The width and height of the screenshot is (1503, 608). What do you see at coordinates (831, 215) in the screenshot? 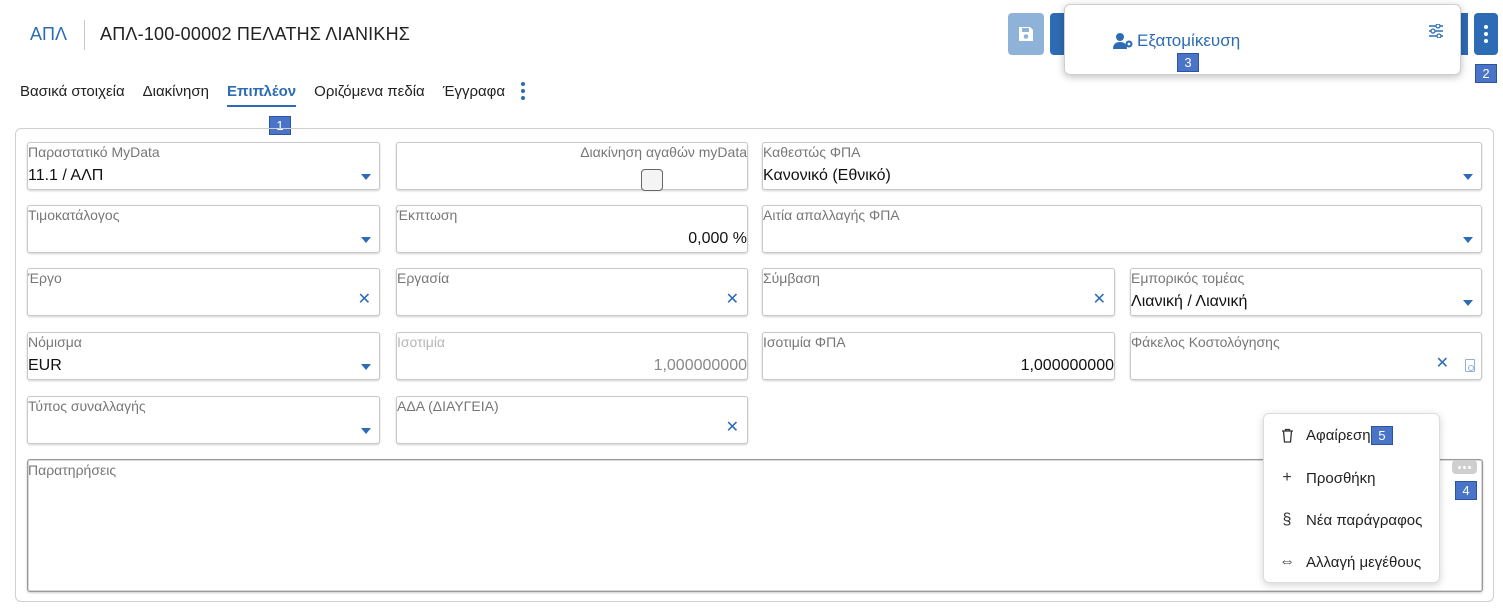
I see `field-label: Αιτία απαλλαγής ΦΠΑ` at bounding box center [831, 215].